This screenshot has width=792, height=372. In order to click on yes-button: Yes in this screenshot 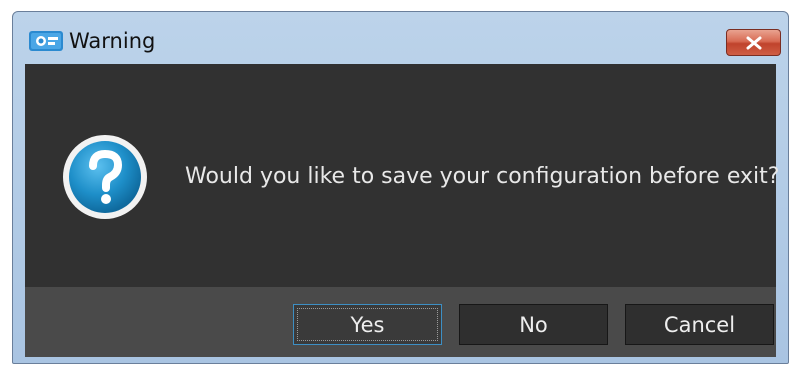, I will do `click(367, 324)`.